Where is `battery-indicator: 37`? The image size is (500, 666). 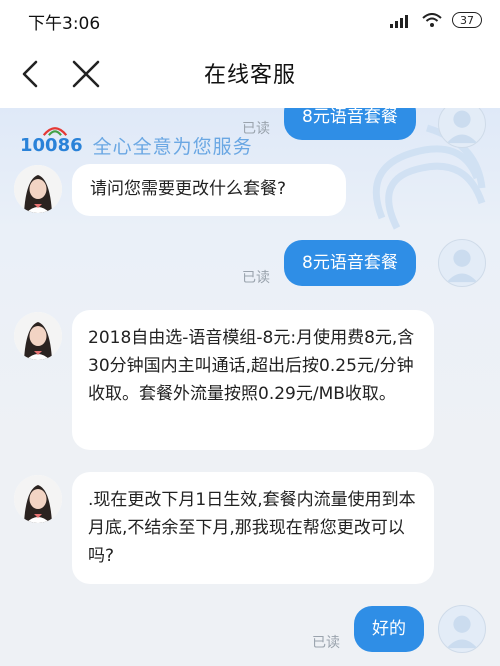 battery-indicator: 37 is located at coordinates (467, 20).